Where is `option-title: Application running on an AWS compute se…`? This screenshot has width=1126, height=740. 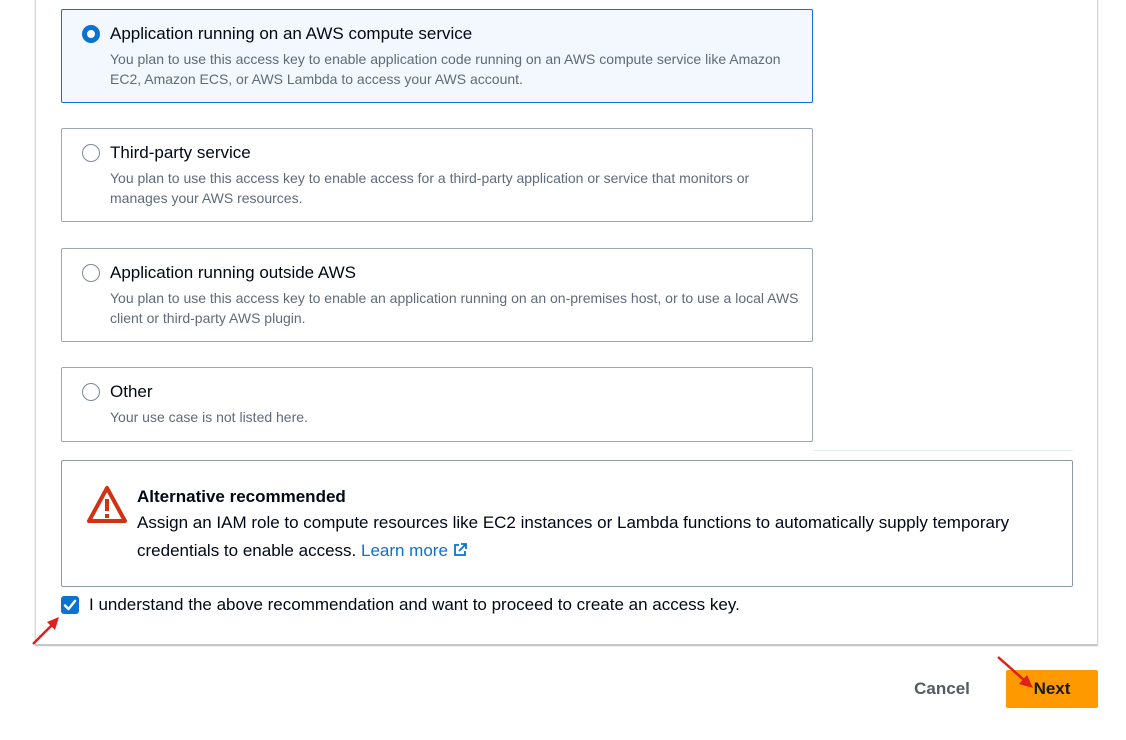
option-title: Application running on an AWS compute se… is located at coordinates (291, 33).